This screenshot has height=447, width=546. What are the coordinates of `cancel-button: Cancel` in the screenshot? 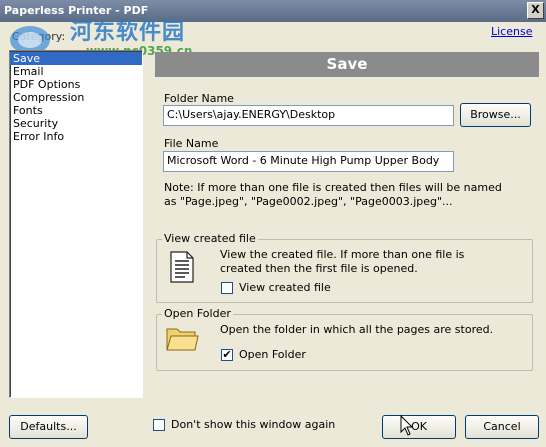 It's located at (502, 427).